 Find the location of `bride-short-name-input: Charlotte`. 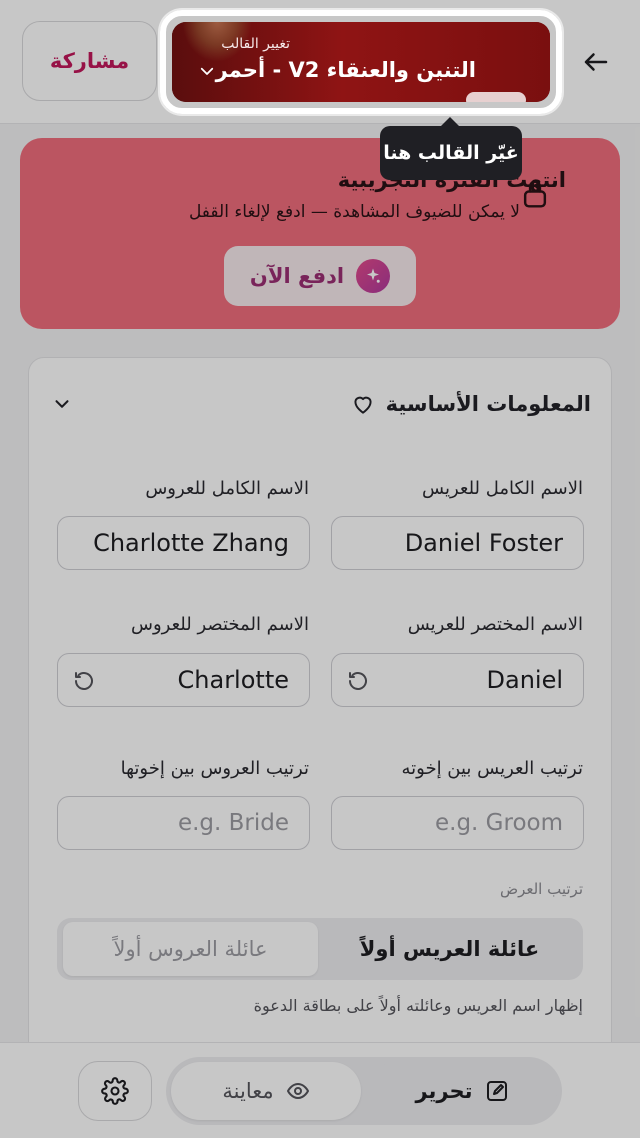

bride-short-name-input: Charlotte is located at coordinates (183, 680).